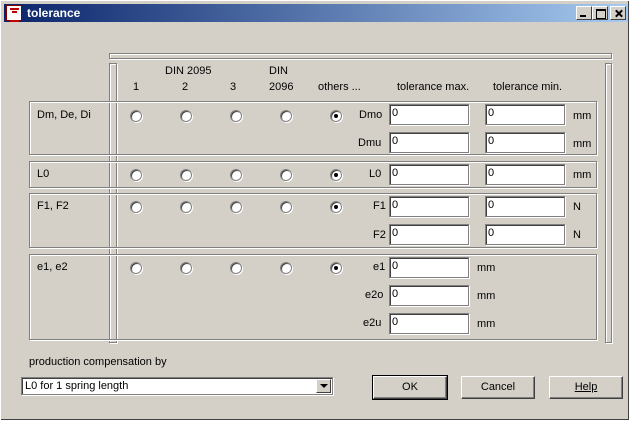 Image resolution: width=630 pixels, height=421 pixels. I want to click on close-icon, so click(618, 13).